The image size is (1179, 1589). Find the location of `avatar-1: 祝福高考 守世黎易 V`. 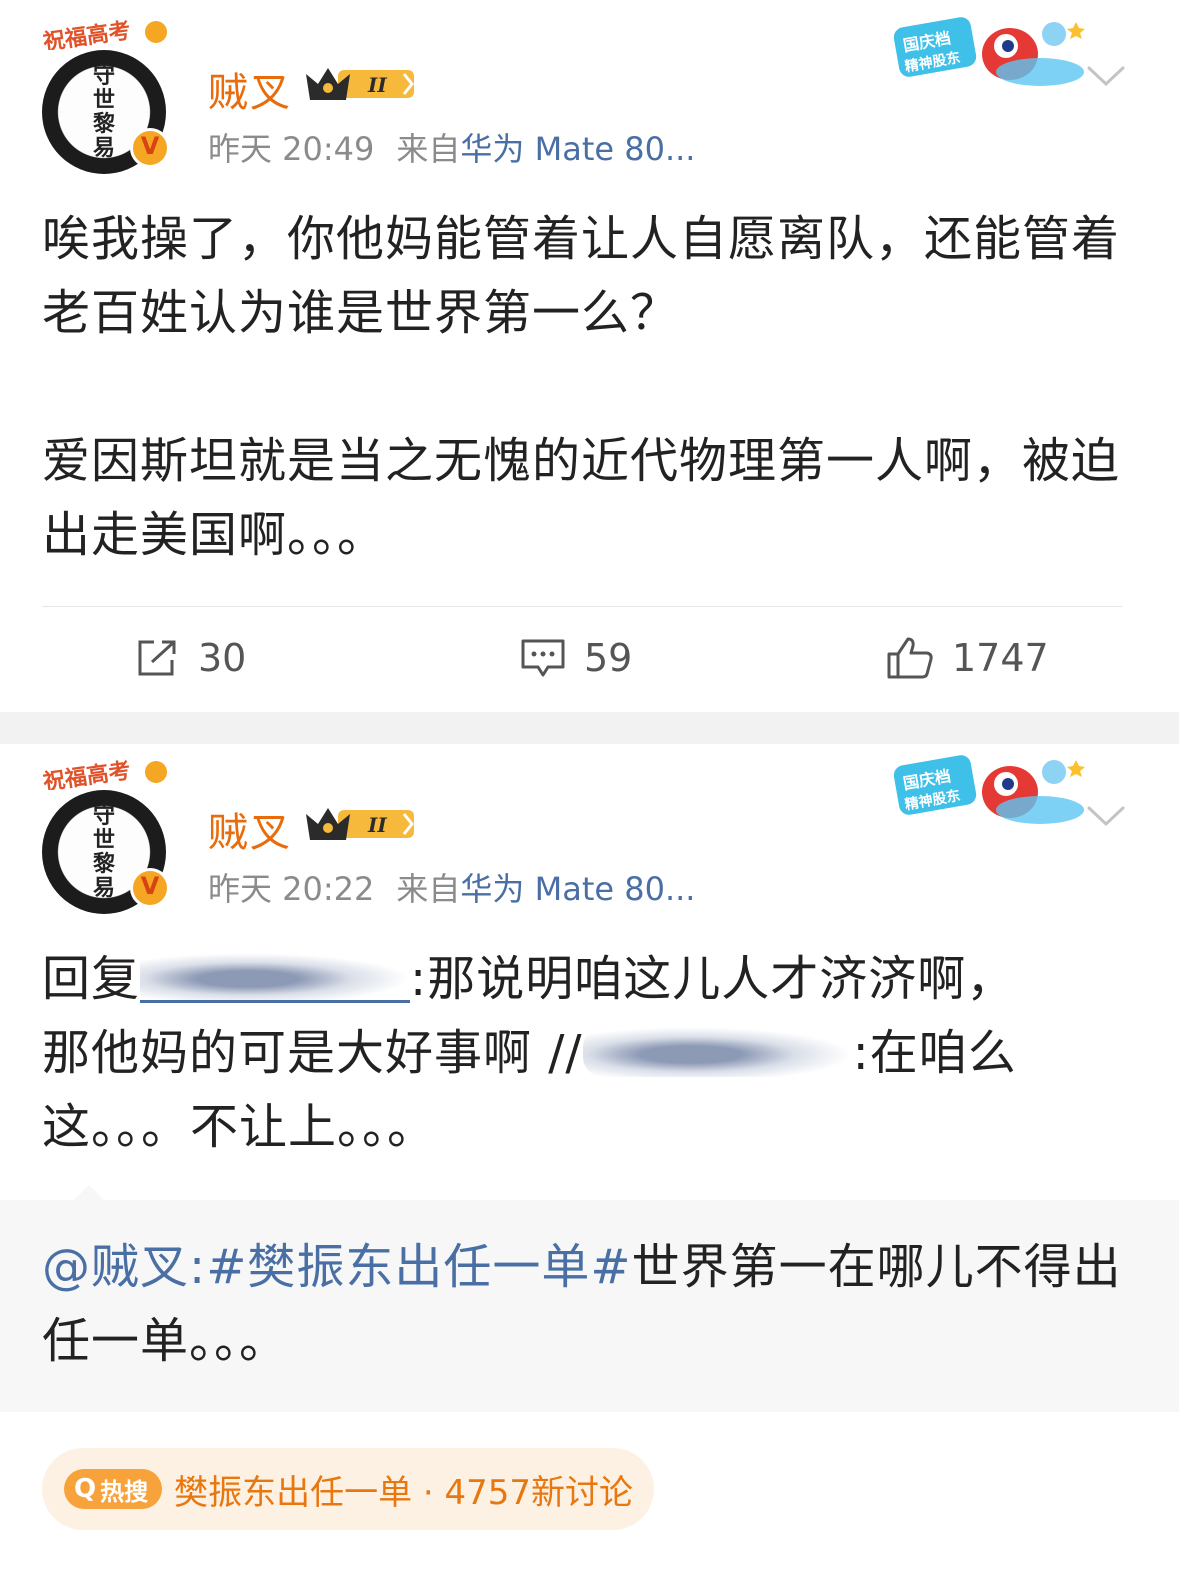

avatar-1: 祝福高考 守世黎易 V is located at coordinates (105, 92).